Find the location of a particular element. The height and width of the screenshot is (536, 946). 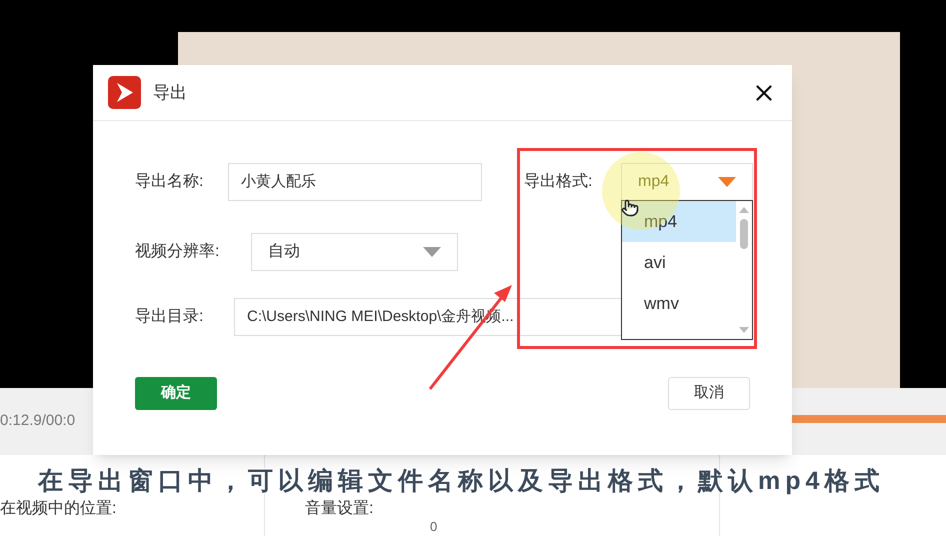

field-label: 视频分辨率: is located at coordinates (177, 252).